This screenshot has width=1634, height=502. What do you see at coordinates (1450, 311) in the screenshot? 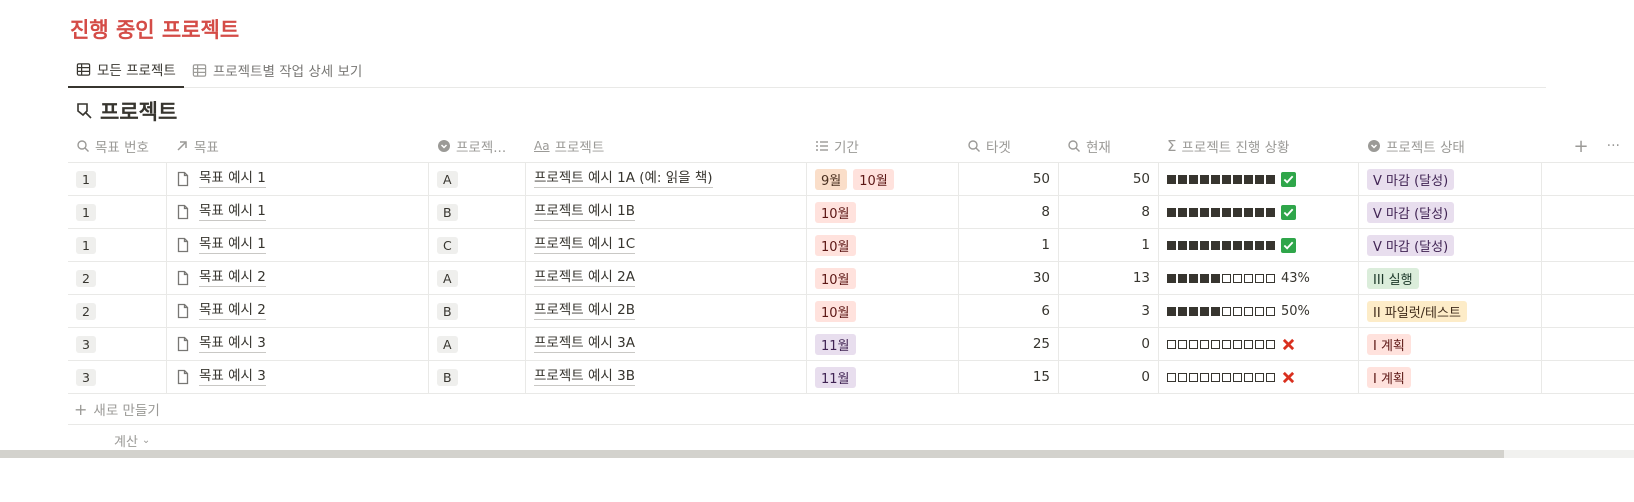
I see `status-cell: II 파일럿/테스트` at bounding box center [1450, 311].